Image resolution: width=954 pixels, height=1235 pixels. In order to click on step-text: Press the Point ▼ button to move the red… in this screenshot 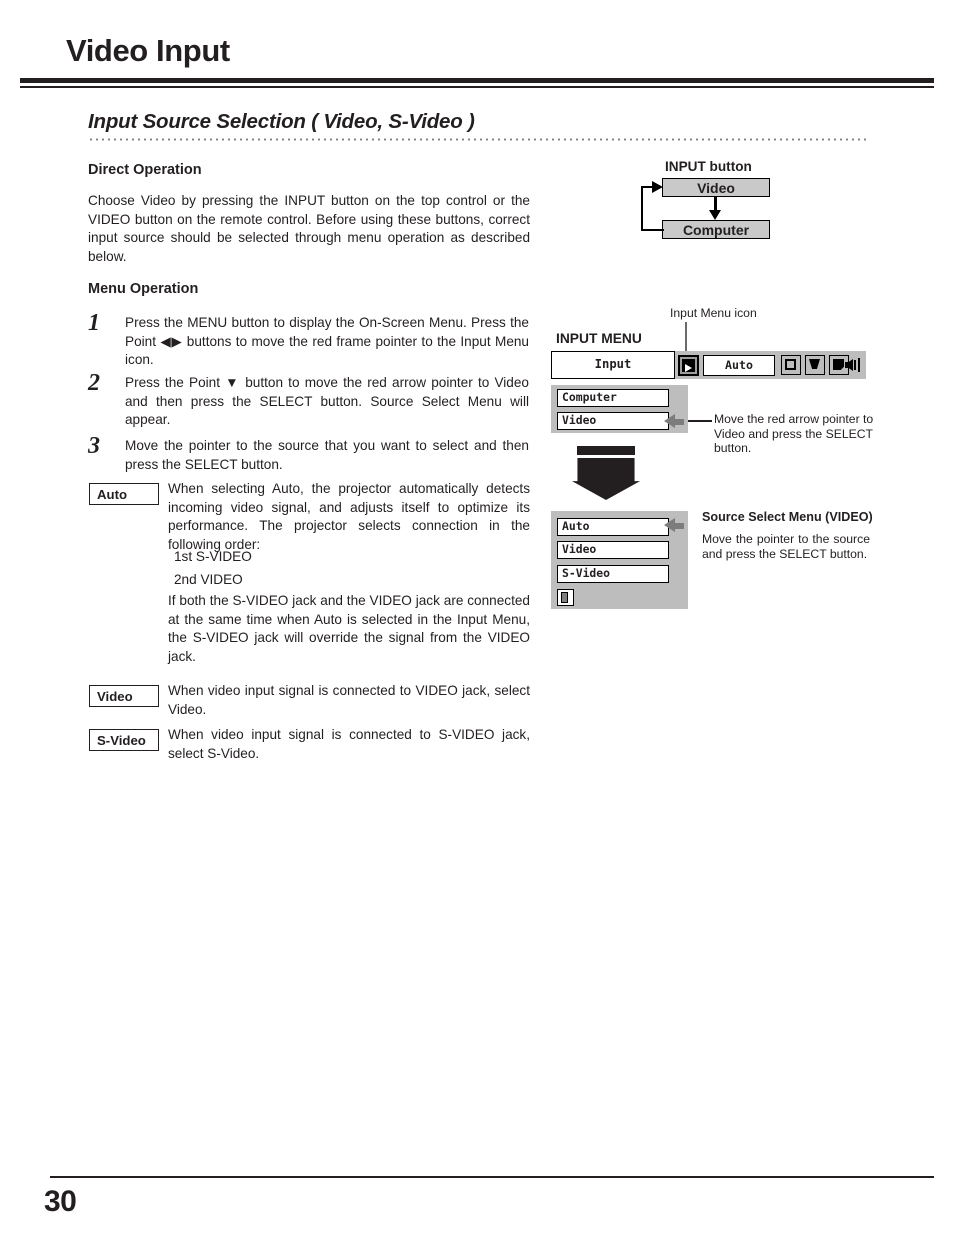, I will do `click(327, 401)`.